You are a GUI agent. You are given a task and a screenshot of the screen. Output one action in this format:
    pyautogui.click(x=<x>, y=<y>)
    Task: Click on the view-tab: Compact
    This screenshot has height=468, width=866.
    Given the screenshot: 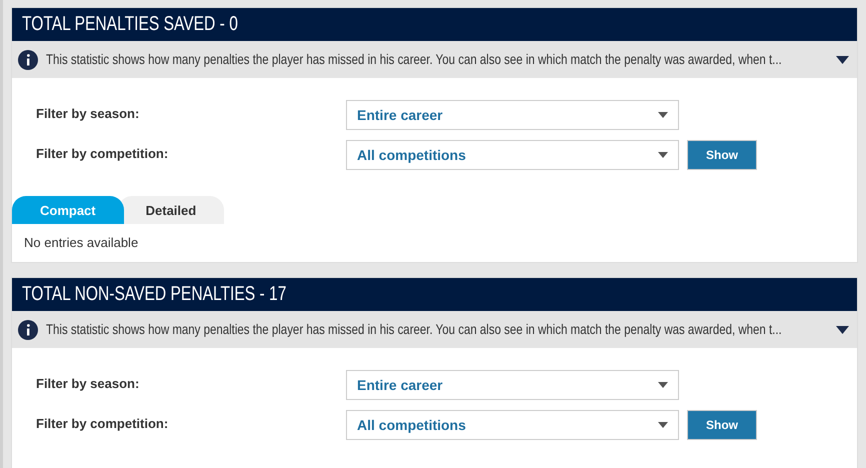 What is the action you would take?
    pyautogui.click(x=68, y=210)
    